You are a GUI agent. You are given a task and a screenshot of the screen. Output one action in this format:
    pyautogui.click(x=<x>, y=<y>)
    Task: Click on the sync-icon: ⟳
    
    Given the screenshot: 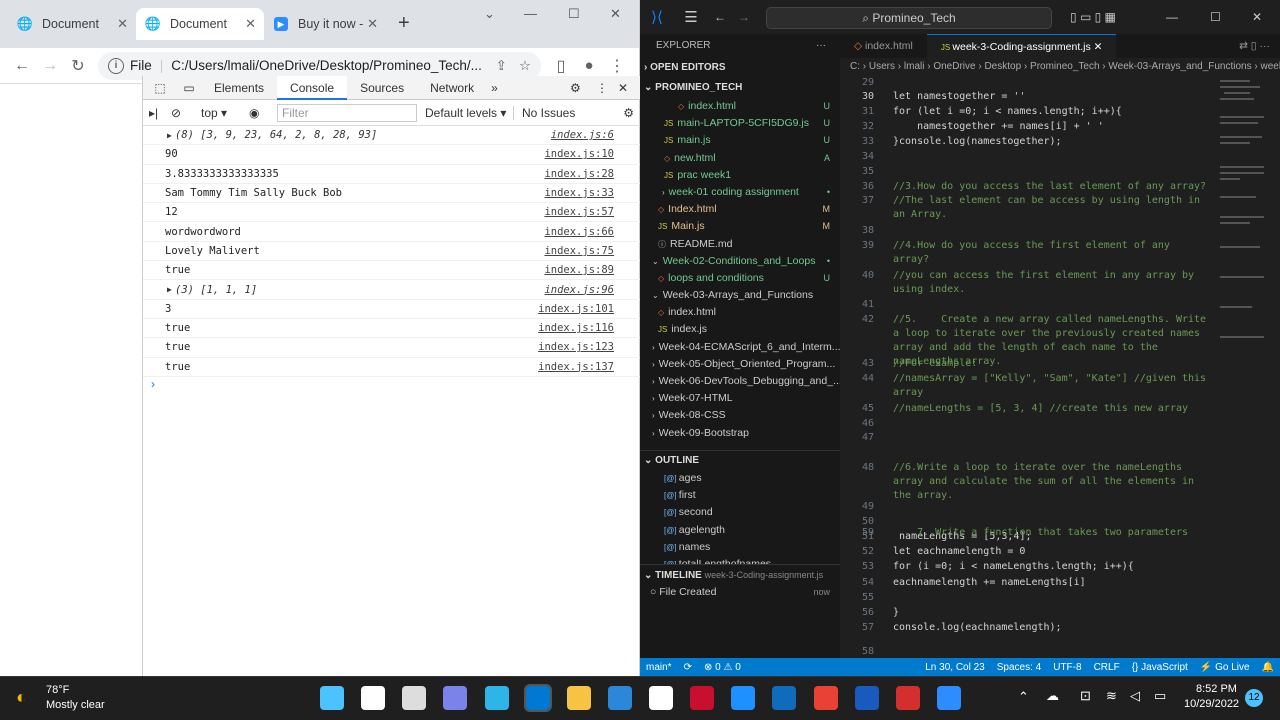 What is the action you would take?
    pyautogui.click(x=688, y=667)
    